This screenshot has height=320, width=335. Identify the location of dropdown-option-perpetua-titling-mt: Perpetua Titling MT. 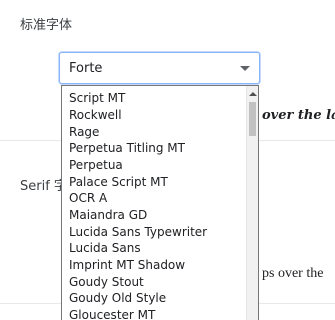
(127, 148).